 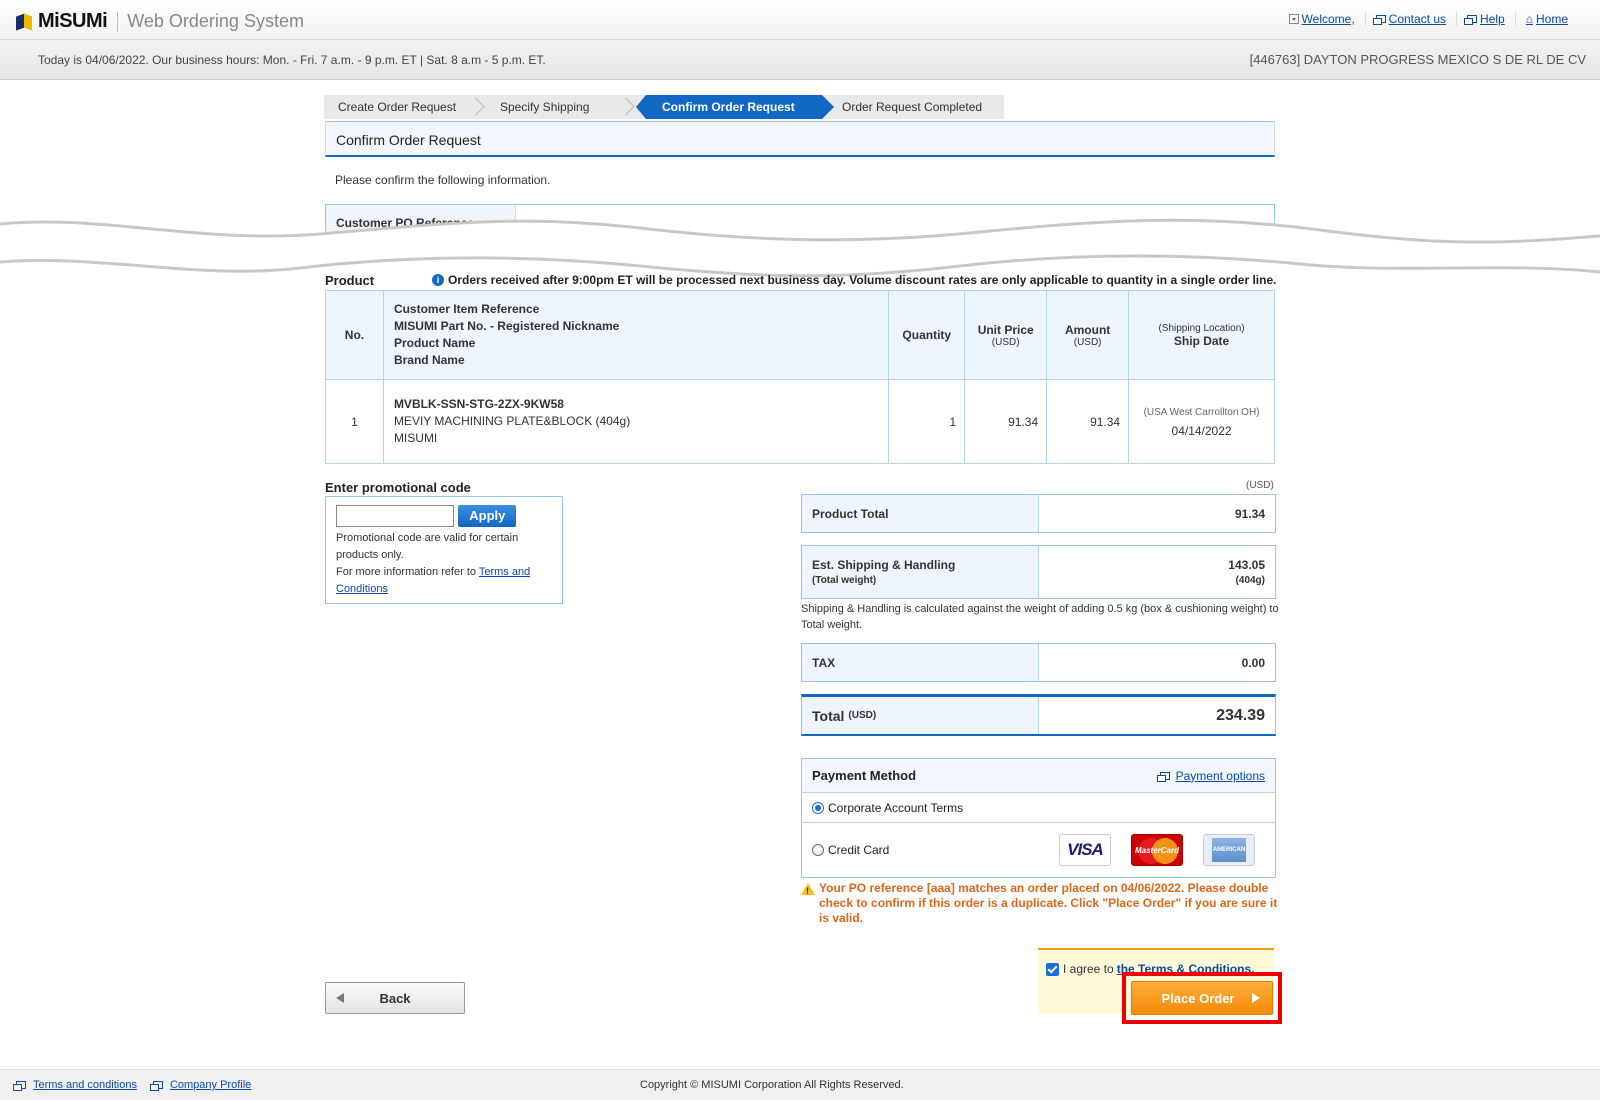 I want to click on misumi-logo: MiSUMi Web Ordering System, so click(x=159, y=21).